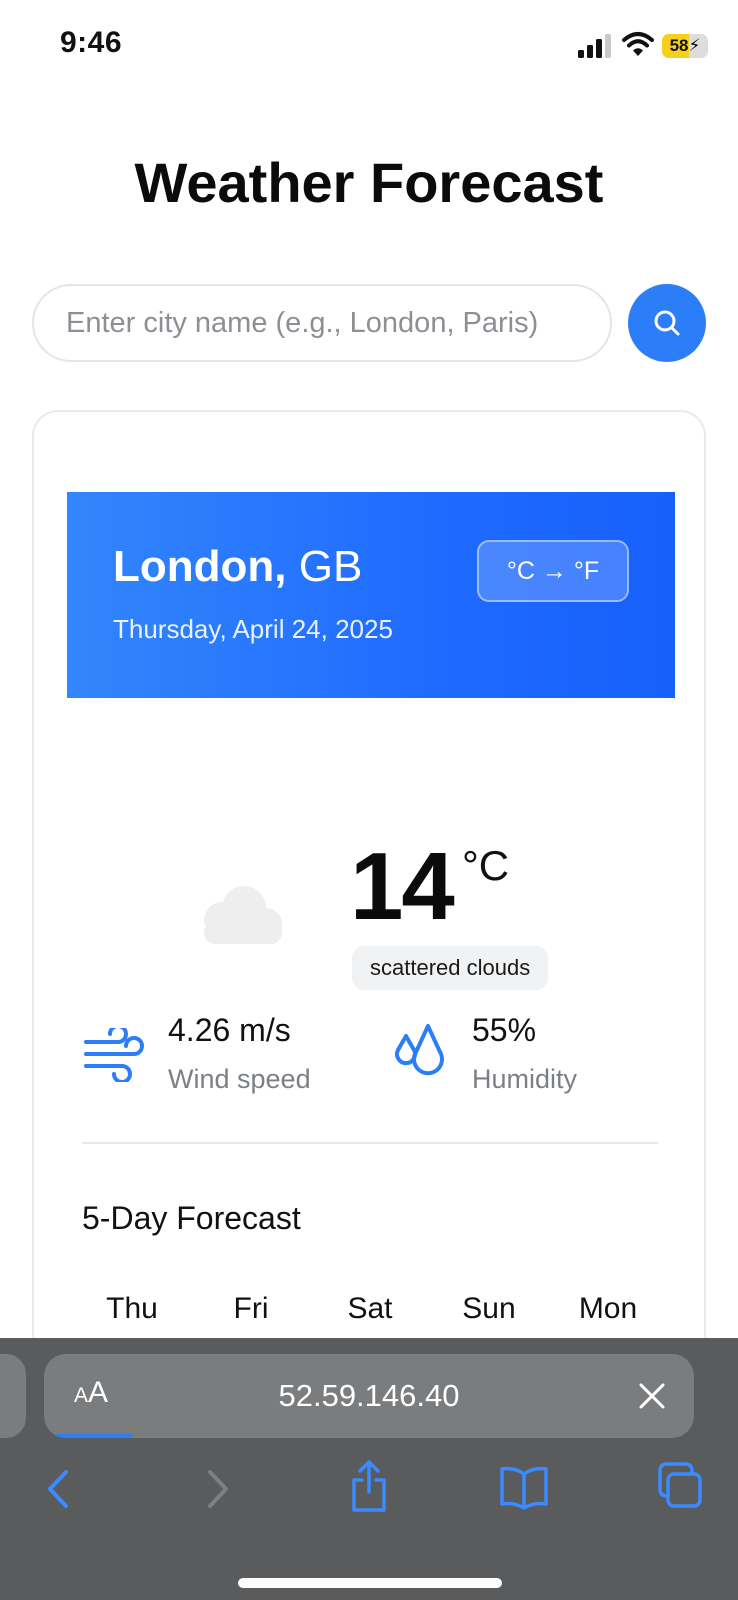 This screenshot has height=1600, width=738. I want to click on aa-large-glyph: A, so click(98, 1392).